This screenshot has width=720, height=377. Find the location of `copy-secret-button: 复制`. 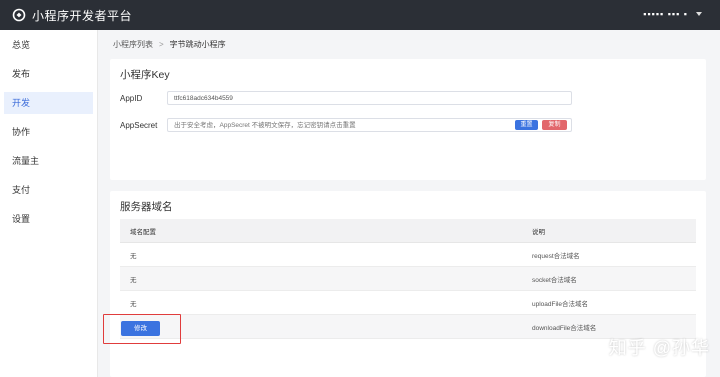

copy-secret-button: 复制 is located at coordinates (554, 125).